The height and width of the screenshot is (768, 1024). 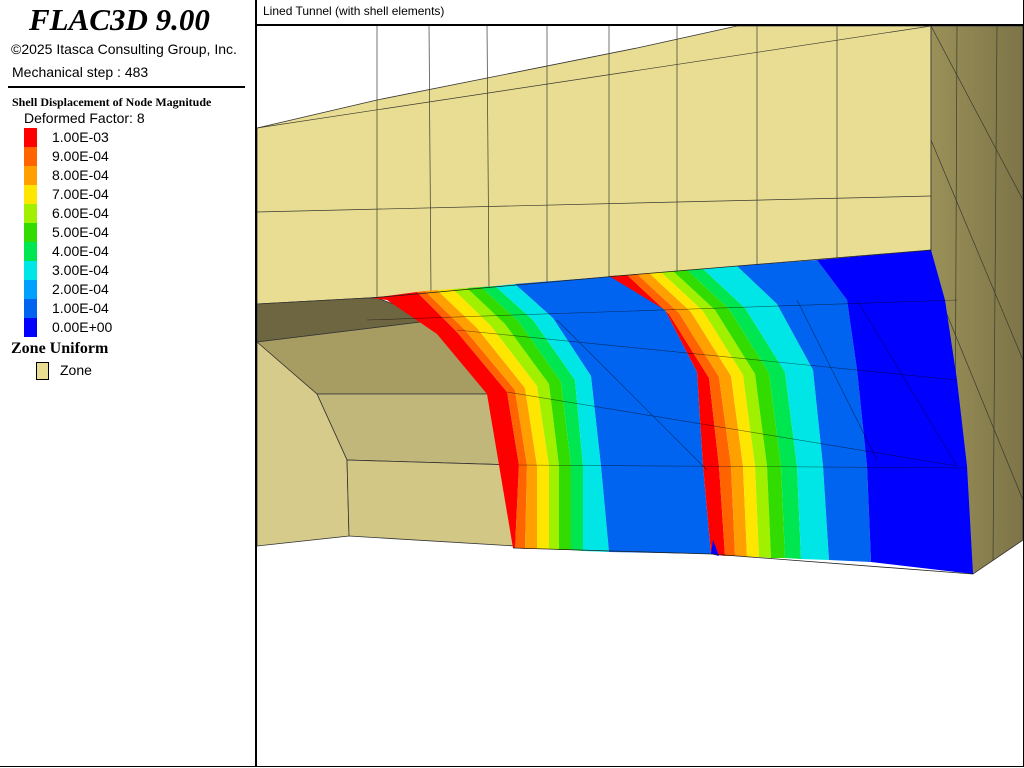 What do you see at coordinates (80, 251) in the screenshot?
I see `color-scale-label: 4.00E-04` at bounding box center [80, 251].